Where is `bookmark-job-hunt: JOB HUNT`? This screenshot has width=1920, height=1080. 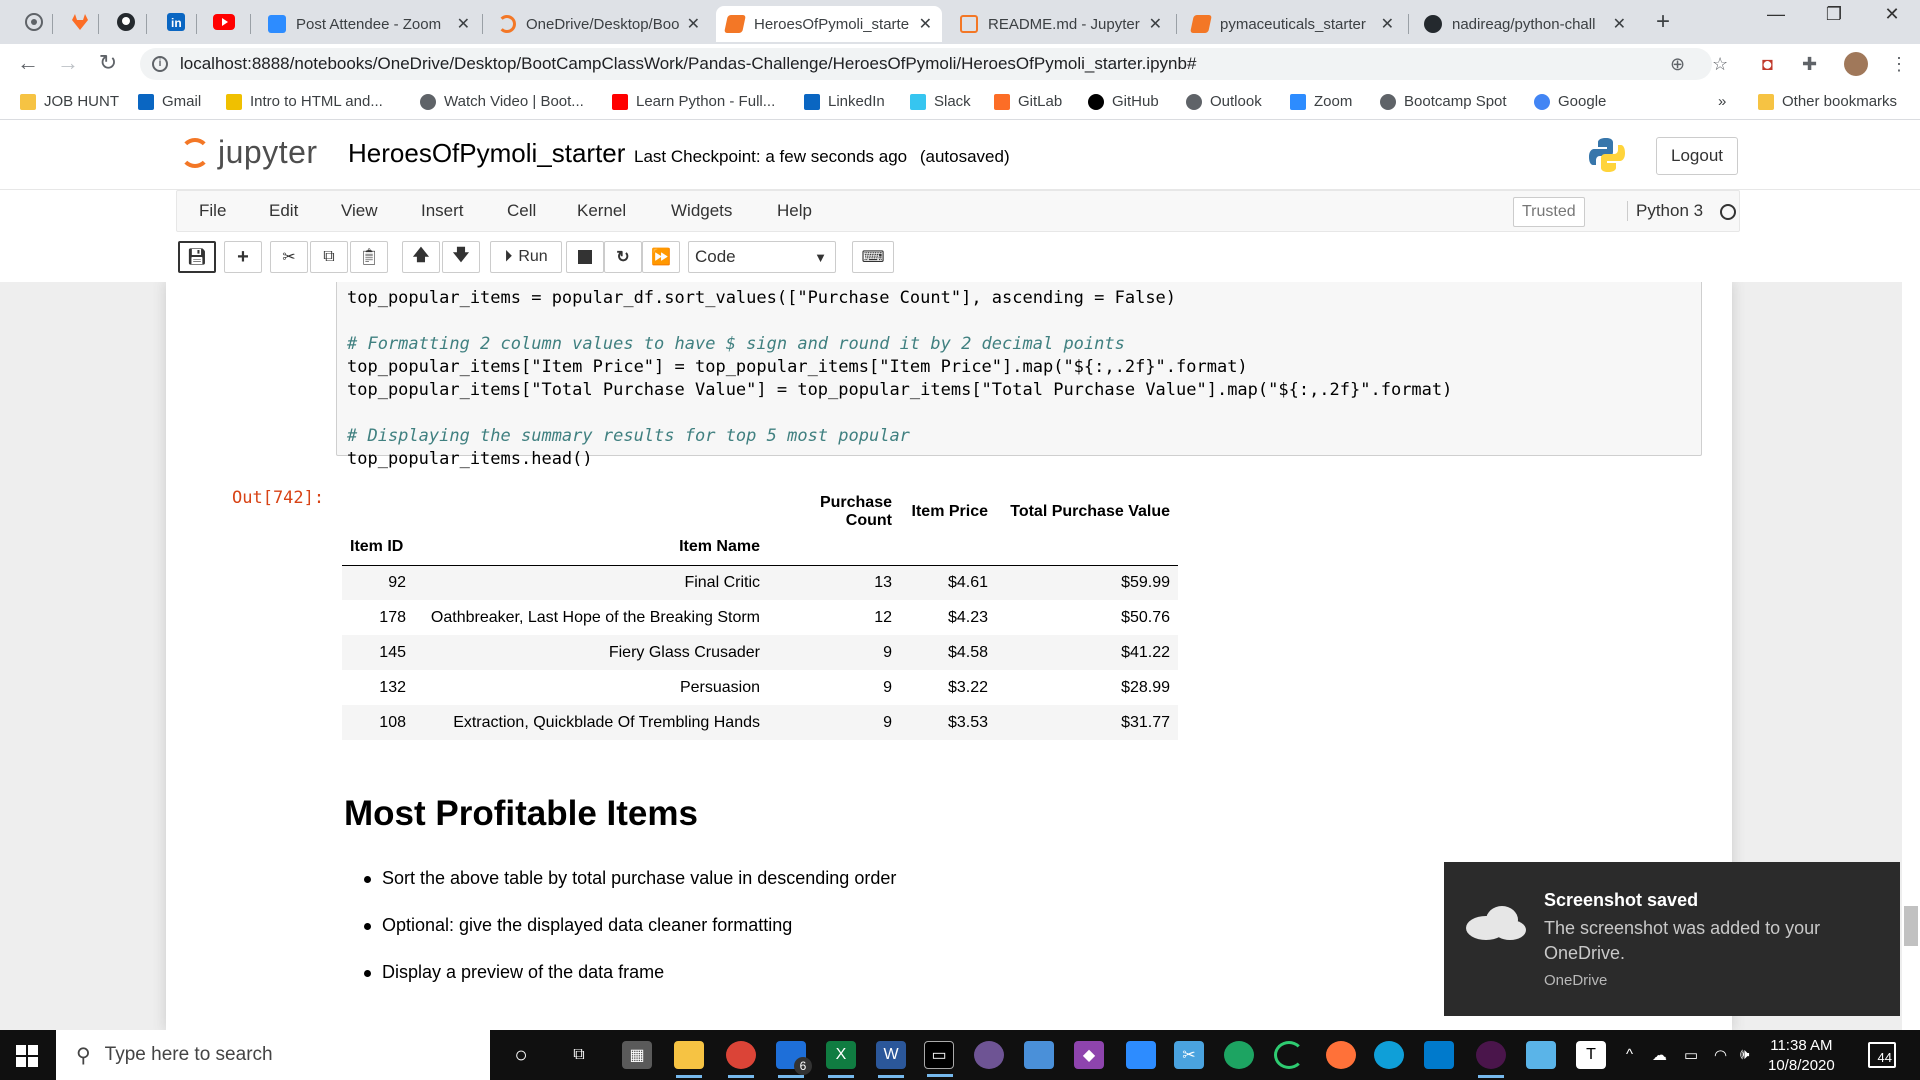 bookmark-job-hunt: JOB HUNT is located at coordinates (69, 101).